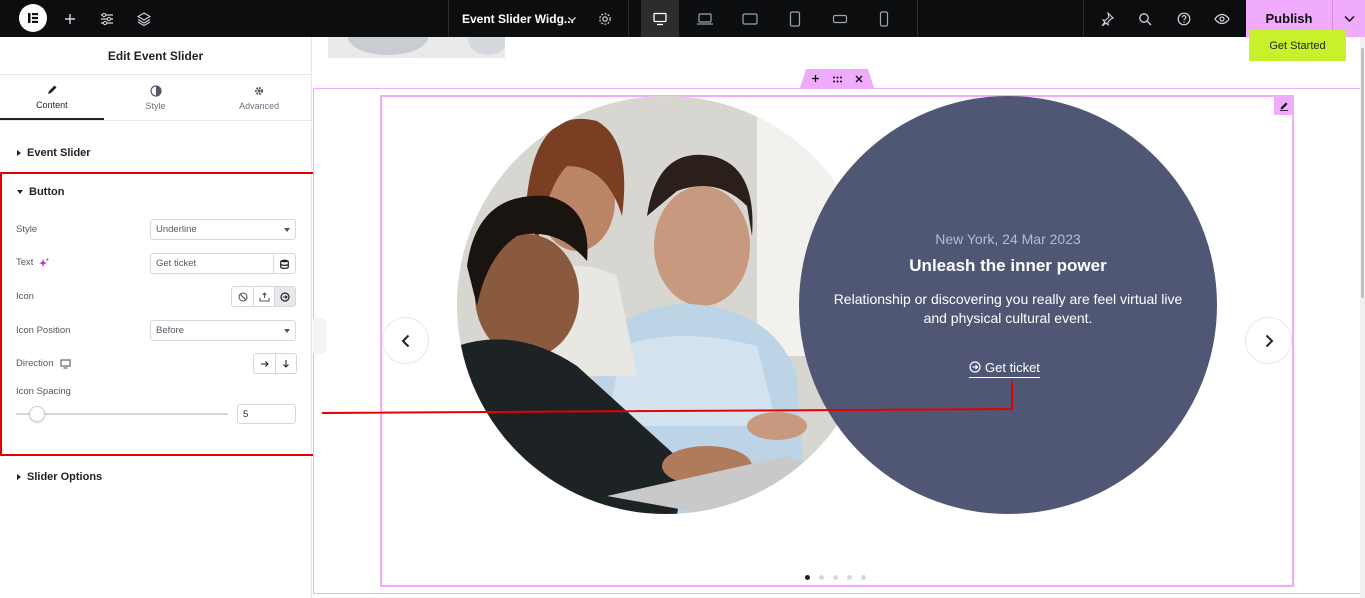 The width and height of the screenshot is (1365, 598). I want to click on canvas-scrollbar-thumb, so click(1362, 173).